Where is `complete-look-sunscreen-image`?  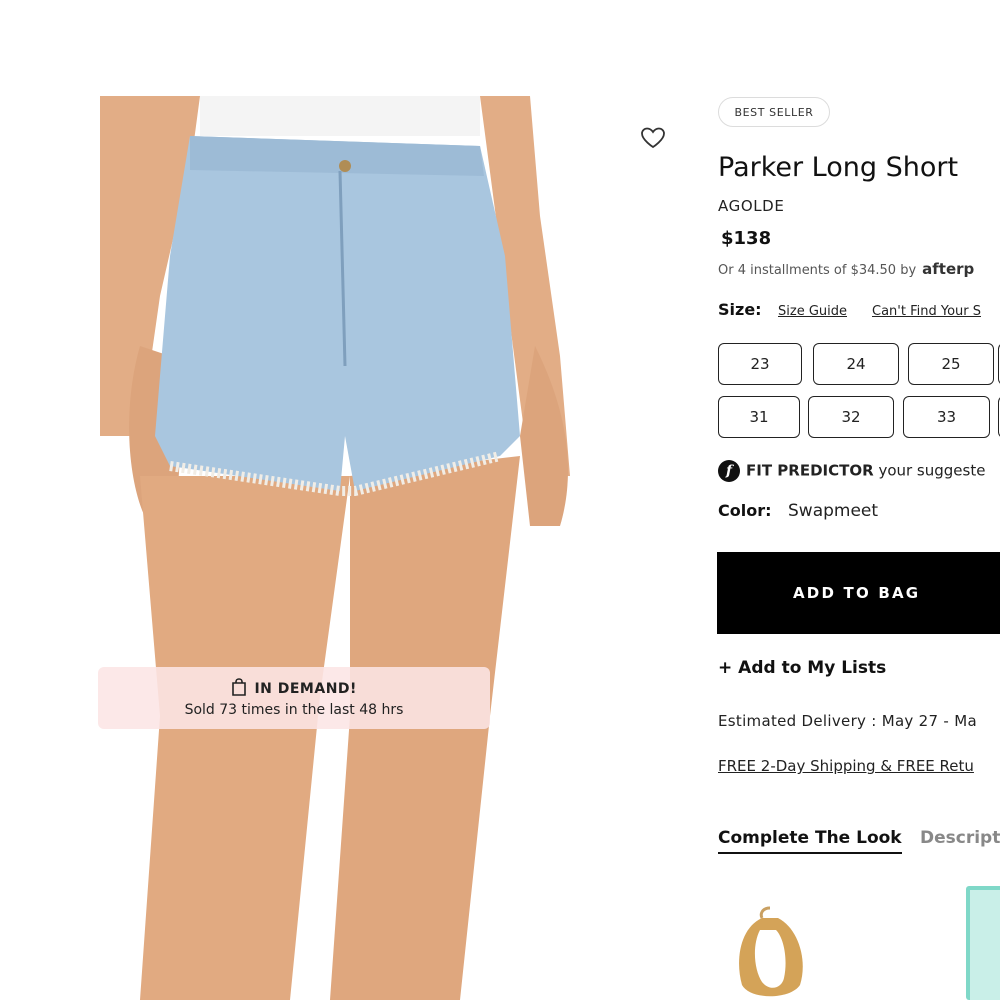 complete-look-sunscreen-image is located at coordinates (983, 943).